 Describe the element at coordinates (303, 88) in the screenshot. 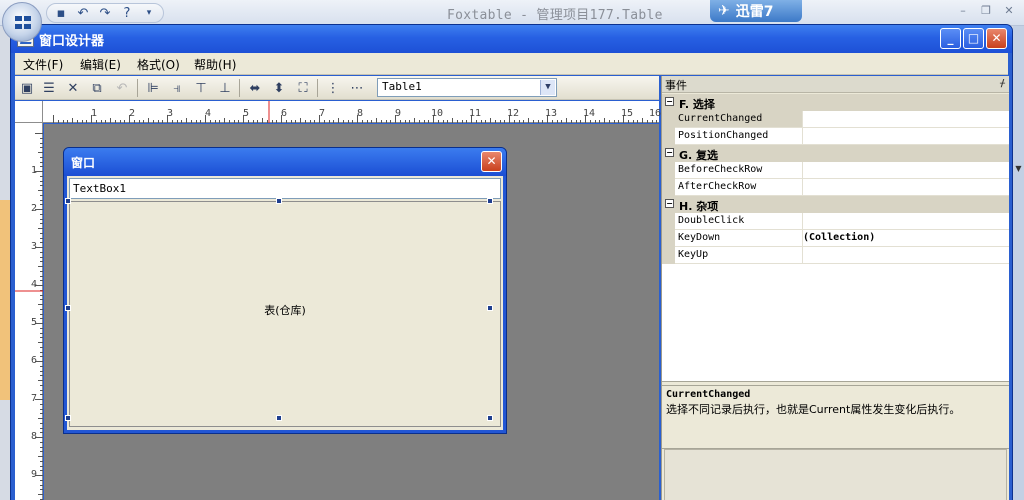

I see `same-size-icon: ⛶` at that location.